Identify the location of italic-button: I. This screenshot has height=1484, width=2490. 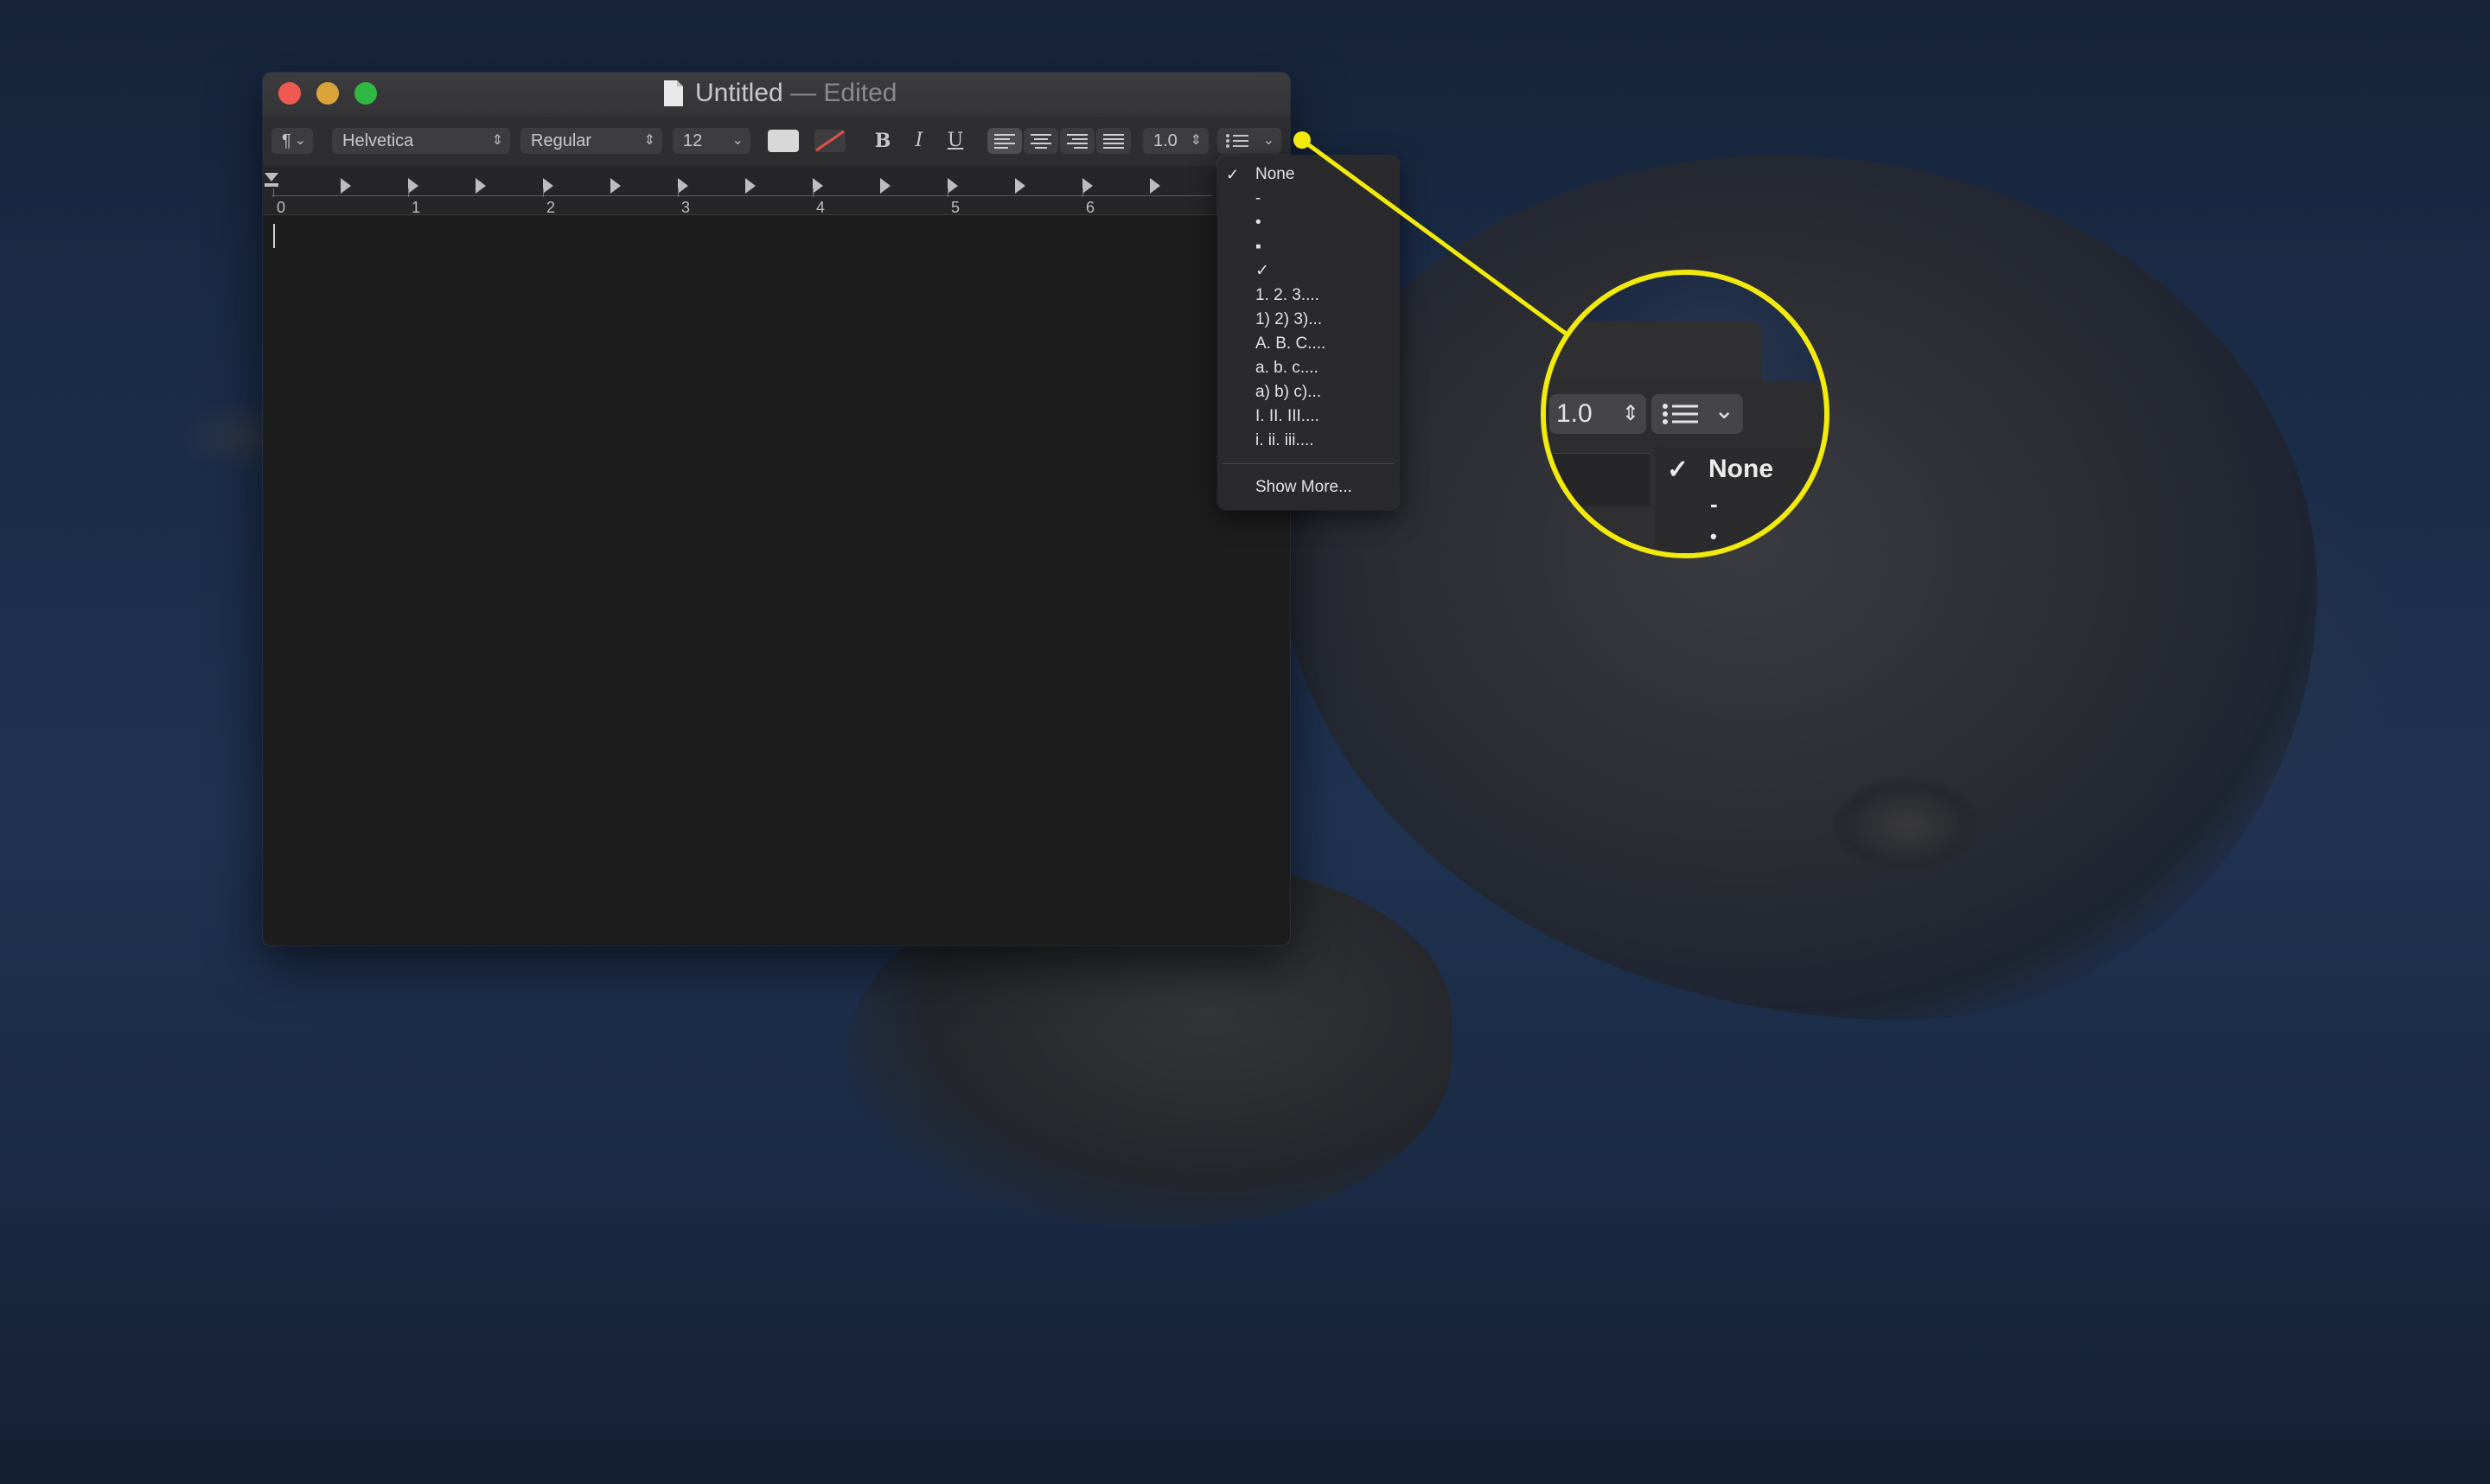
(919, 141).